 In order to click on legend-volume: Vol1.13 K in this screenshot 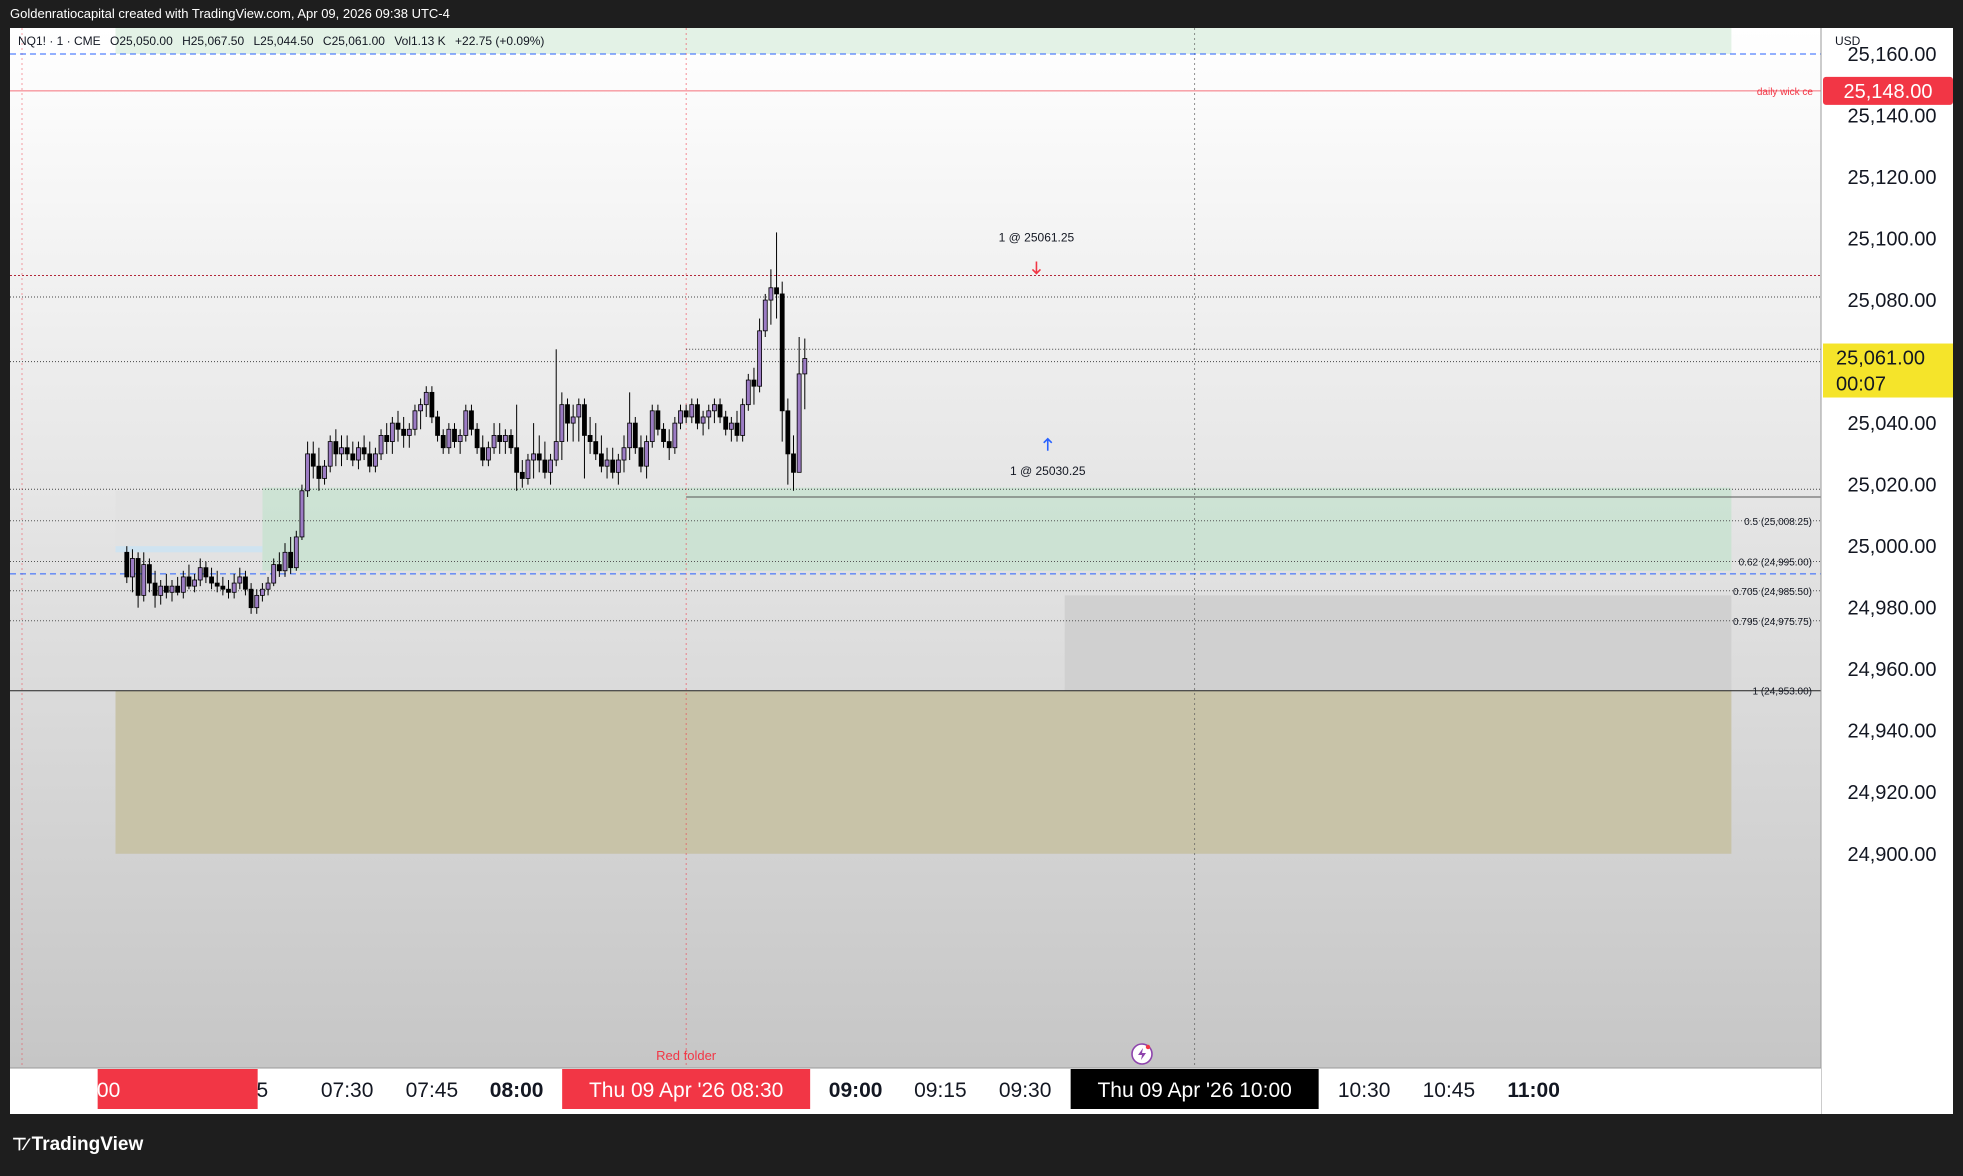, I will do `click(419, 41)`.